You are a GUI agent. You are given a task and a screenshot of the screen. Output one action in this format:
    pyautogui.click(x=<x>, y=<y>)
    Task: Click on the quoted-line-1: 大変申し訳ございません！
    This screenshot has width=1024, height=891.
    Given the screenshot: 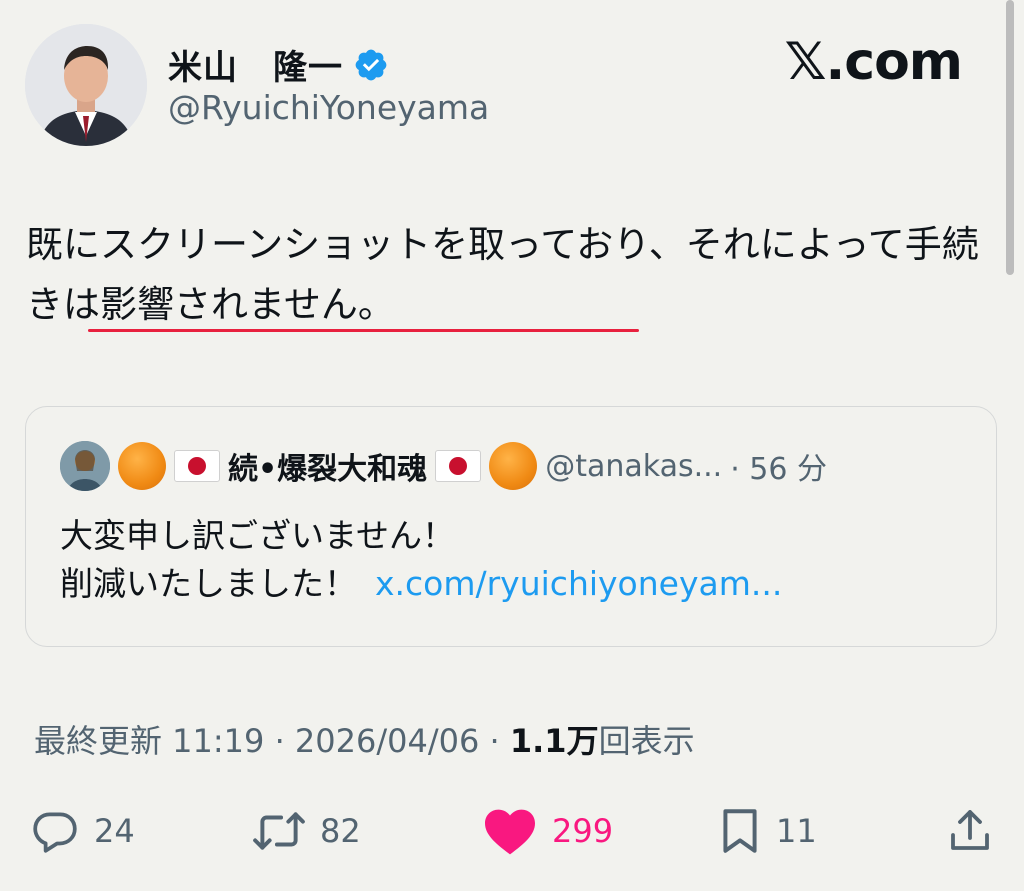 What is the action you would take?
    pyautogui.click(x=258, y=535)
    